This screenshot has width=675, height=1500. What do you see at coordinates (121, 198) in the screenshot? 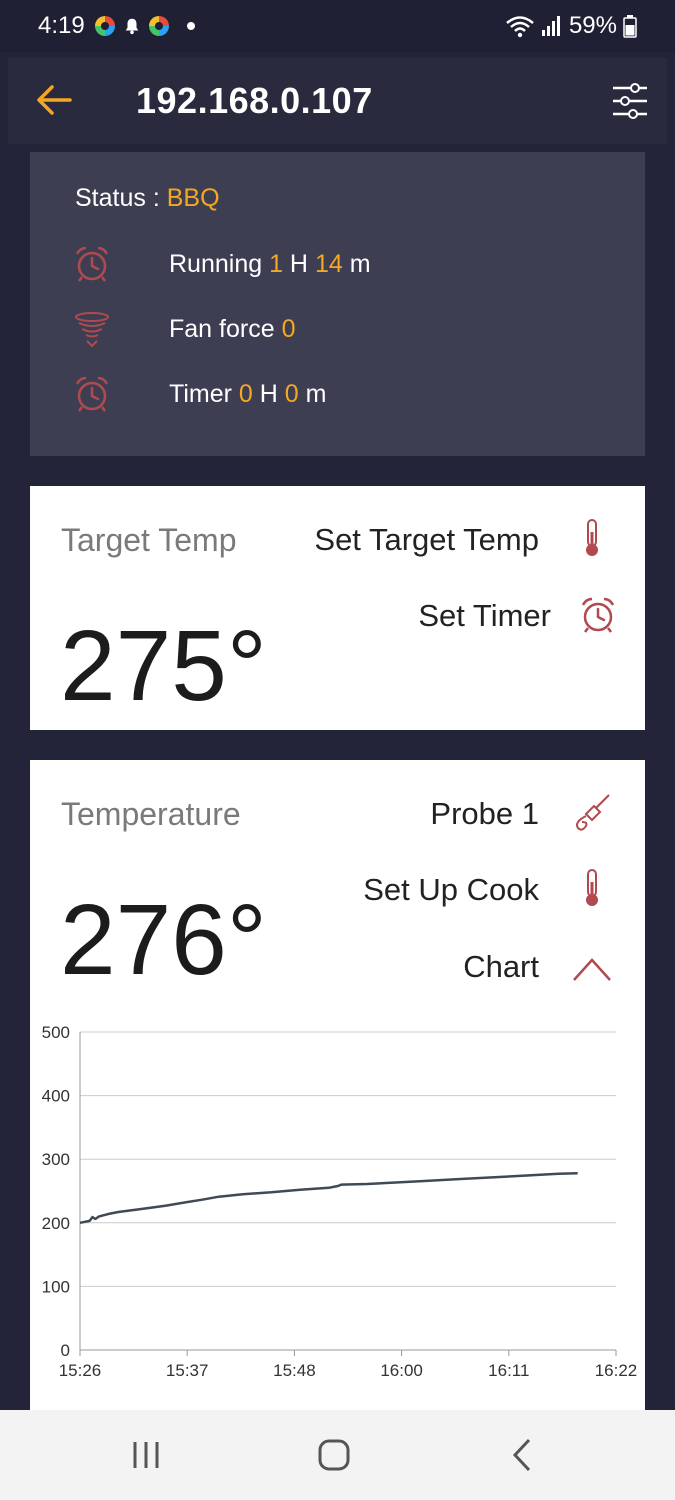
I see `status-label: Status :` at bounding box center [121, 198].